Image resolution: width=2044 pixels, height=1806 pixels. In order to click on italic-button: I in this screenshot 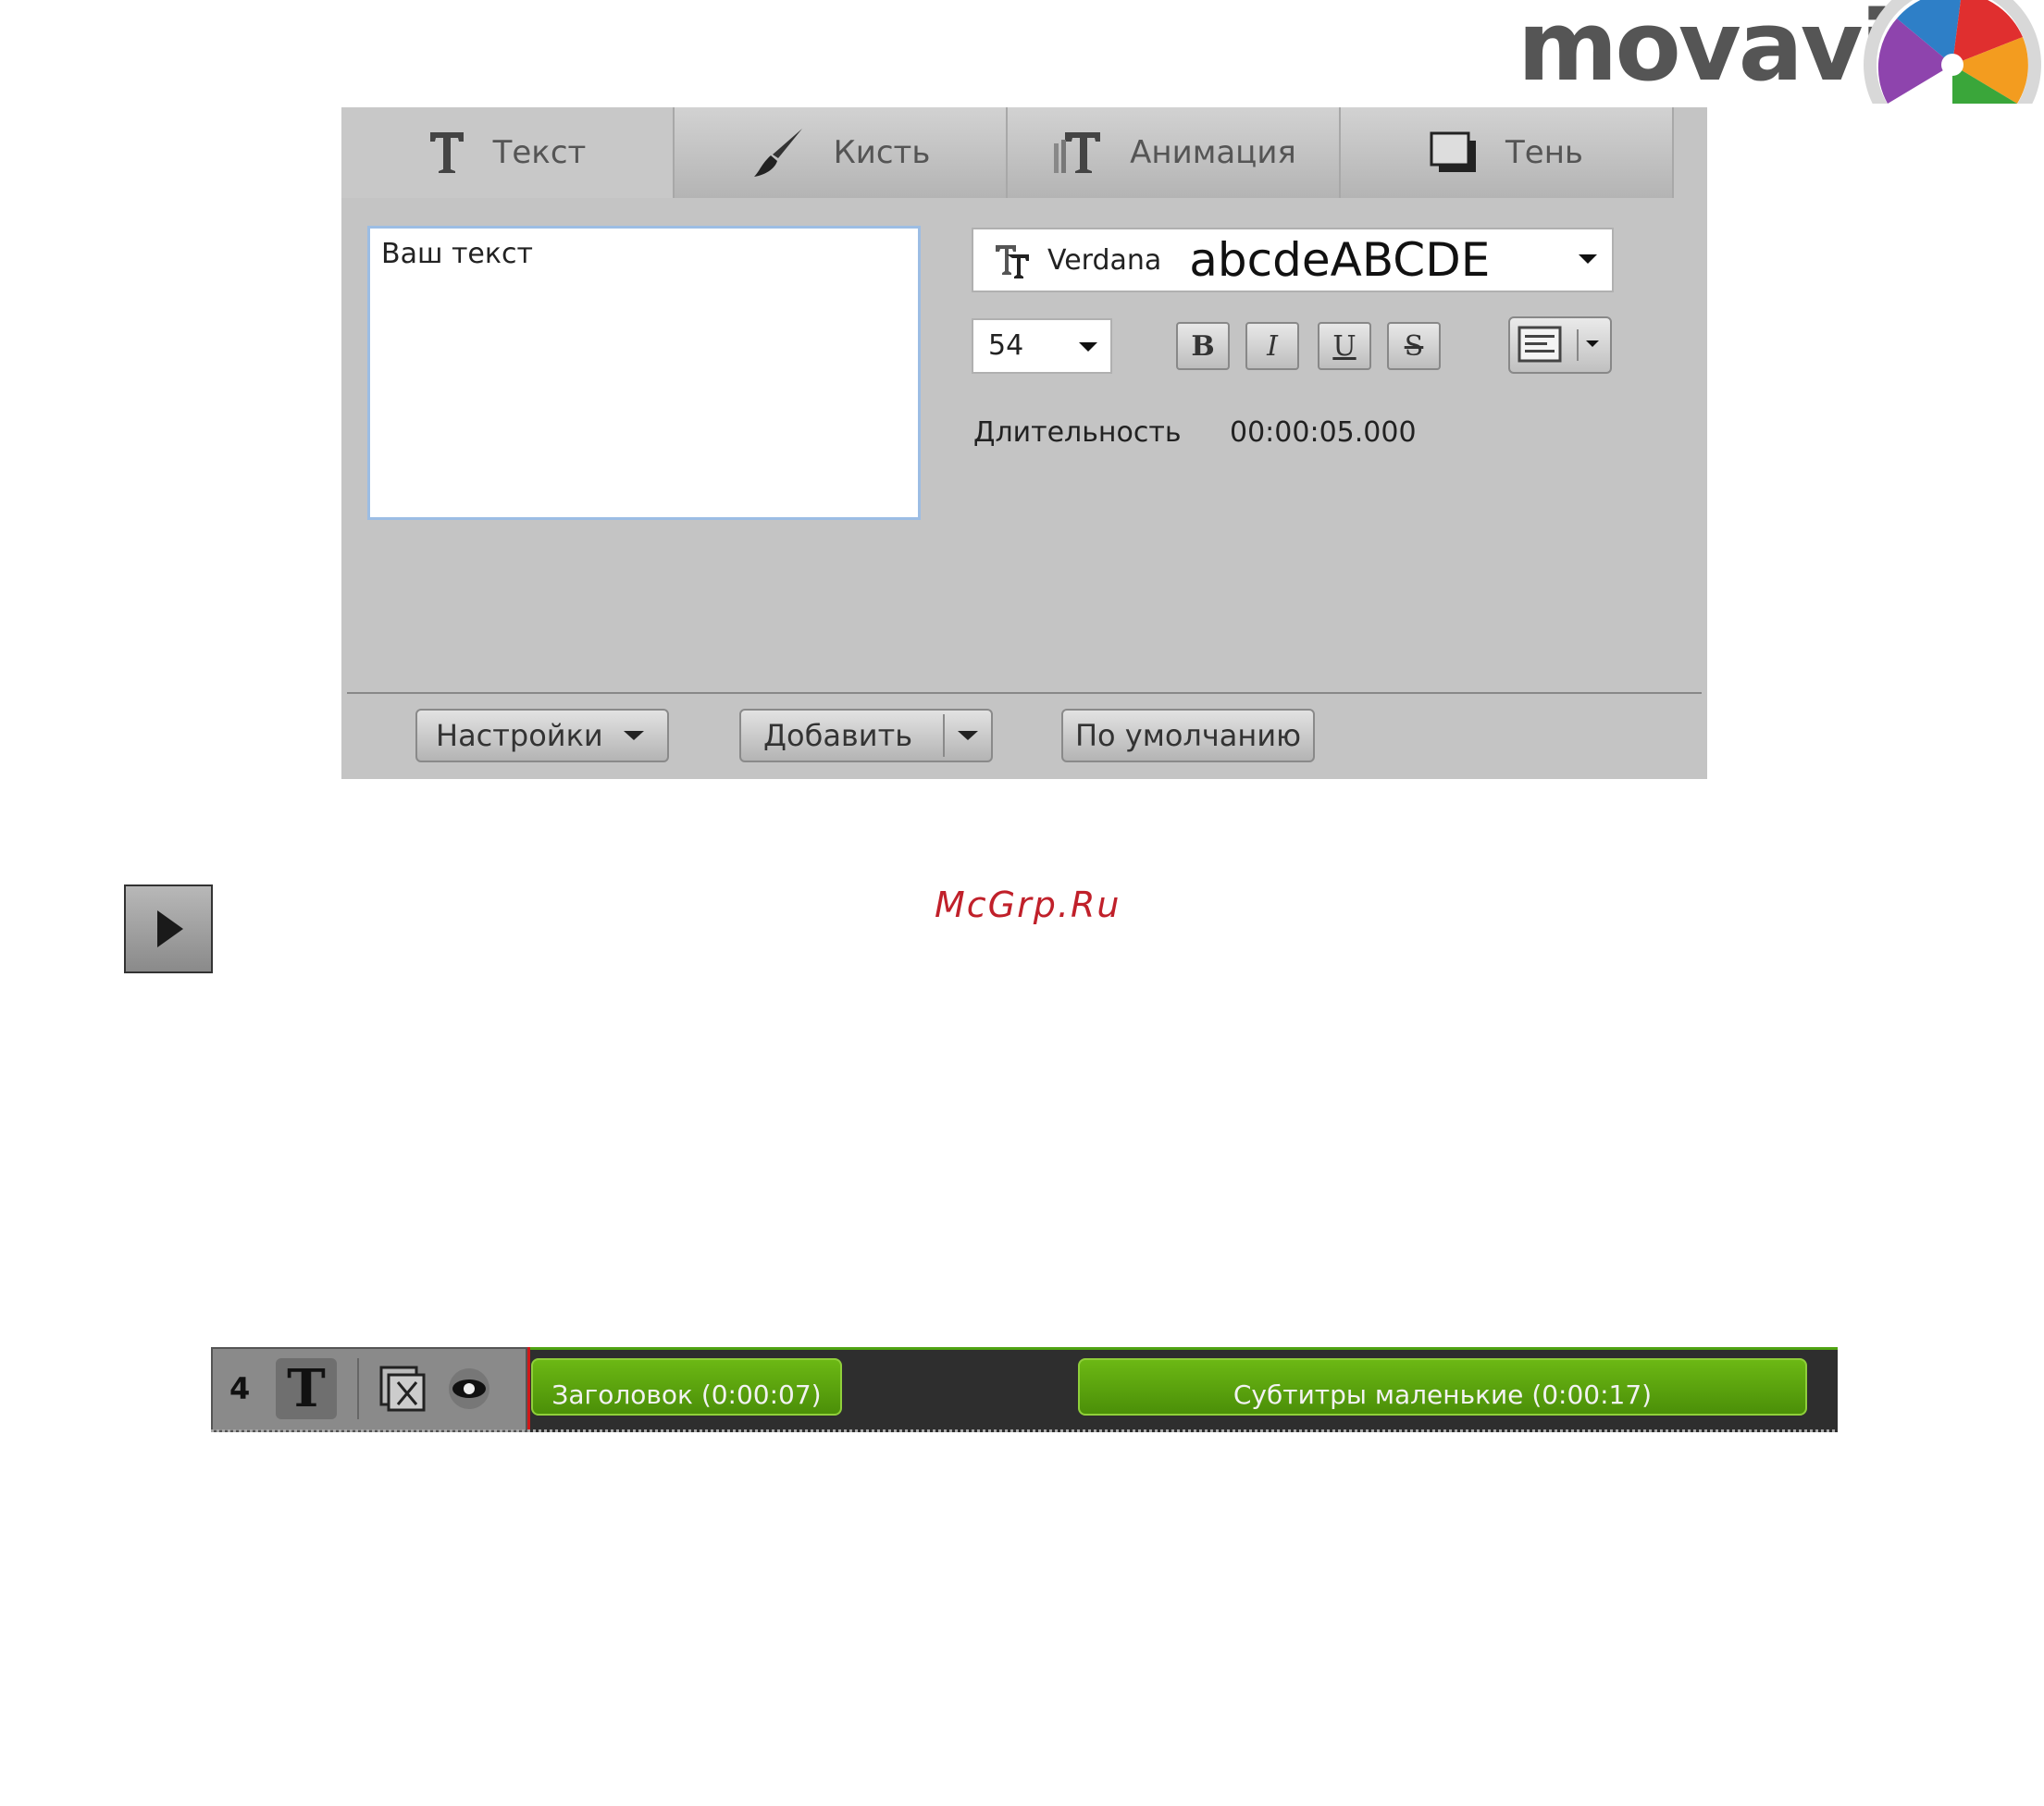, I will do `click(1272, 346)`.